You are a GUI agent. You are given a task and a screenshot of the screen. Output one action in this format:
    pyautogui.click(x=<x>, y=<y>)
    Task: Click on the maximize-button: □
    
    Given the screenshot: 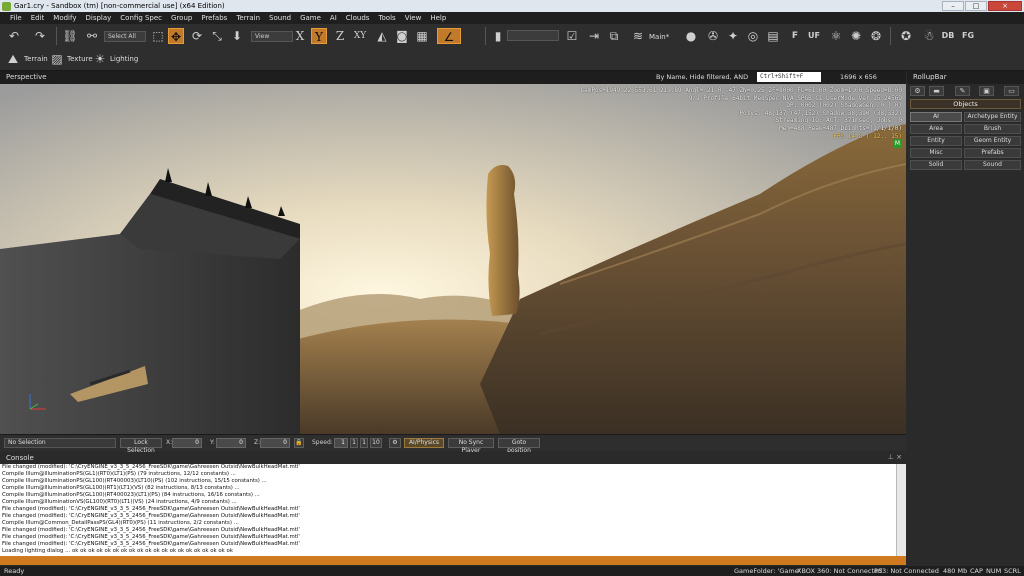 What is the action you would take?
    pyautogui.click(x=976, y=6)
    